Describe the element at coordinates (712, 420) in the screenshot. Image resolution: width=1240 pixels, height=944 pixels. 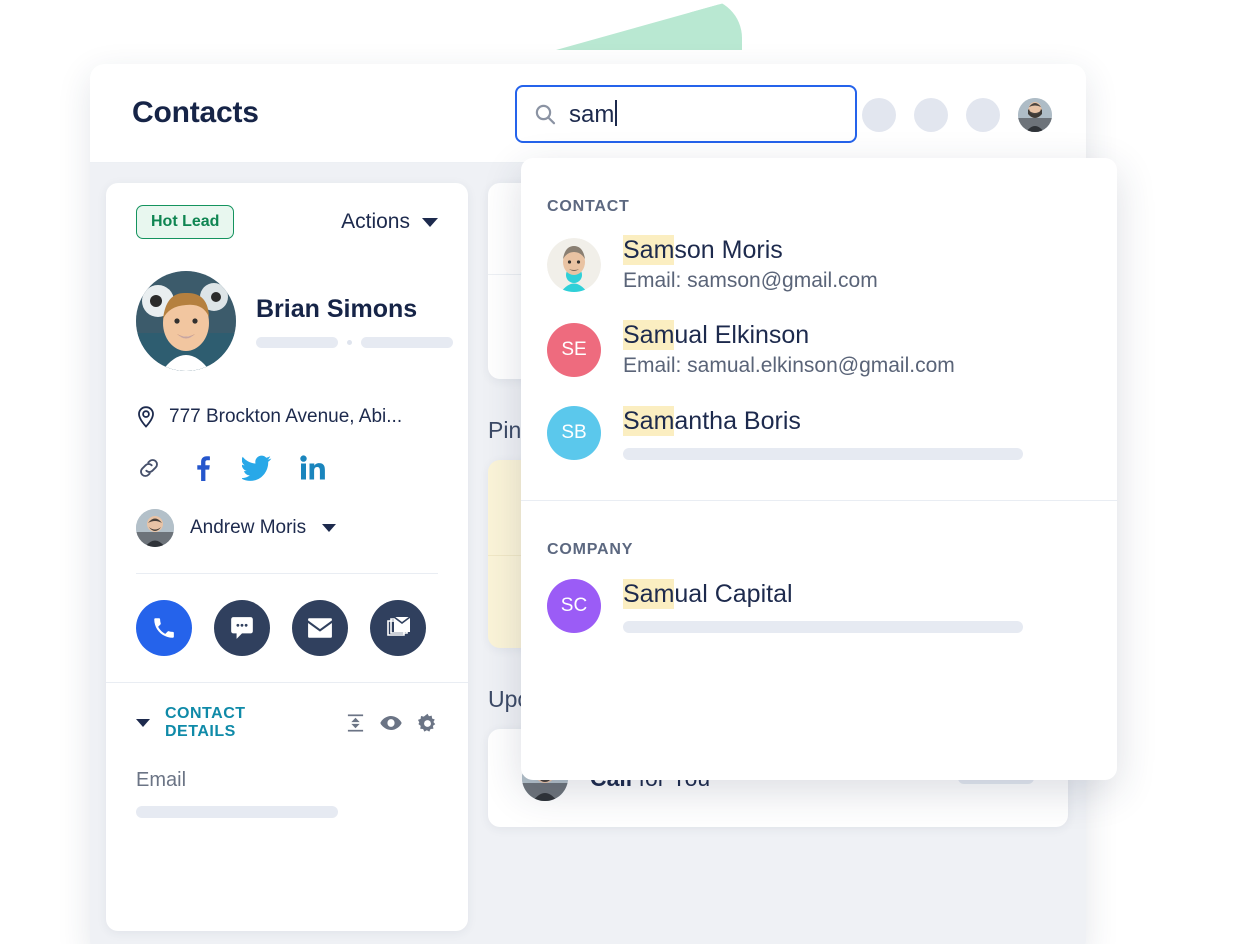
I see `result-name: Samantha Boris` at that location.